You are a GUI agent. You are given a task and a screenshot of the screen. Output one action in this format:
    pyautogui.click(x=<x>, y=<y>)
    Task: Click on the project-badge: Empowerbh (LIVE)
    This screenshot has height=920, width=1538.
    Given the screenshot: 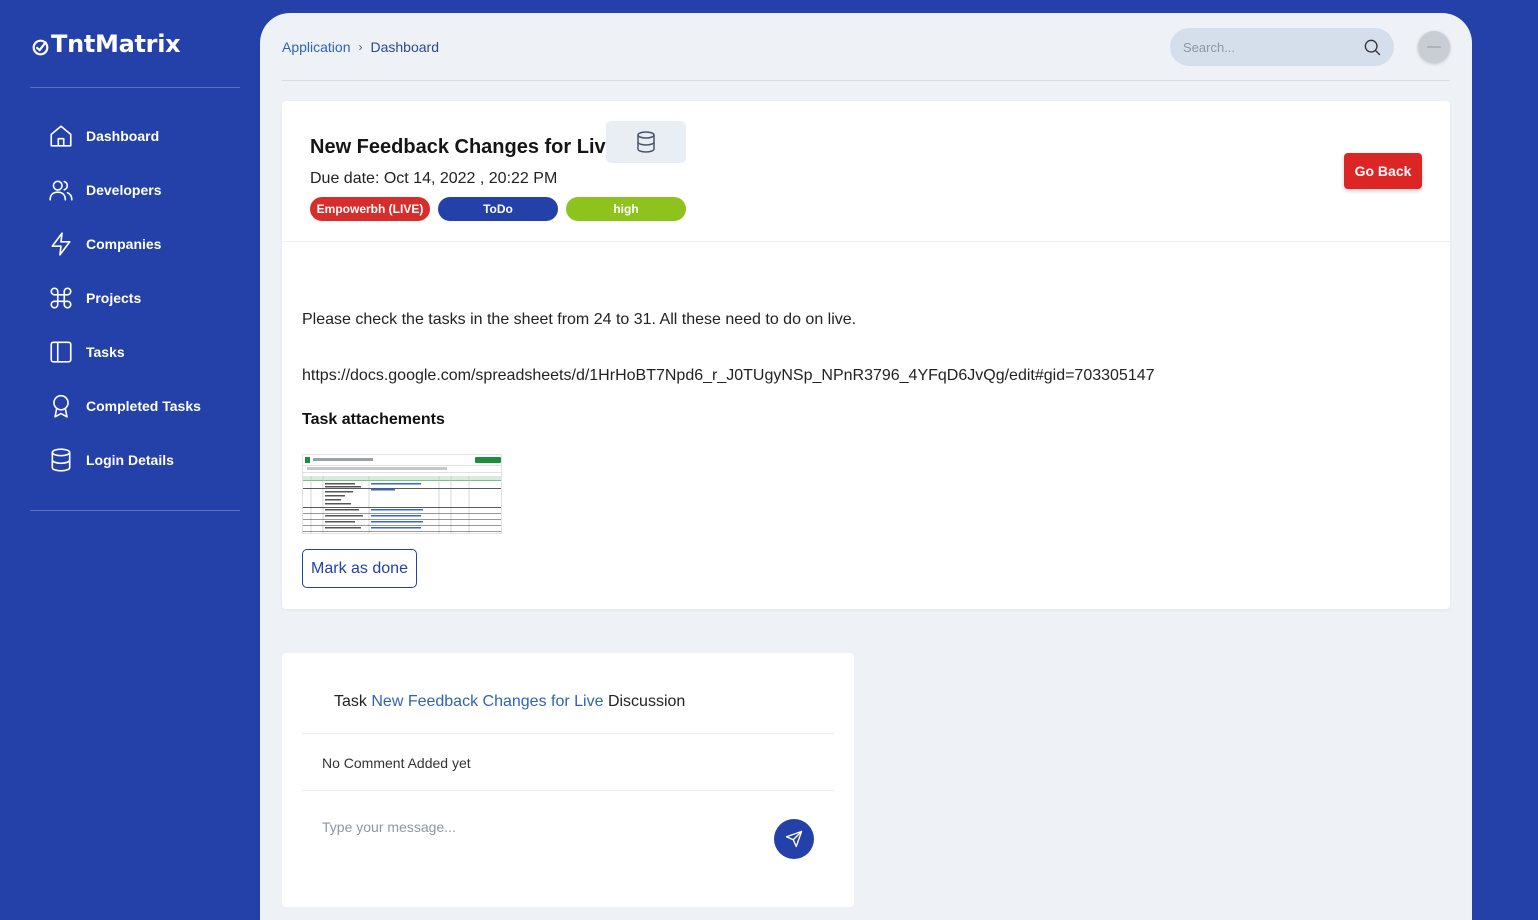 What is the action you would take?
    pyautogui.click(x=370, y=209)
    